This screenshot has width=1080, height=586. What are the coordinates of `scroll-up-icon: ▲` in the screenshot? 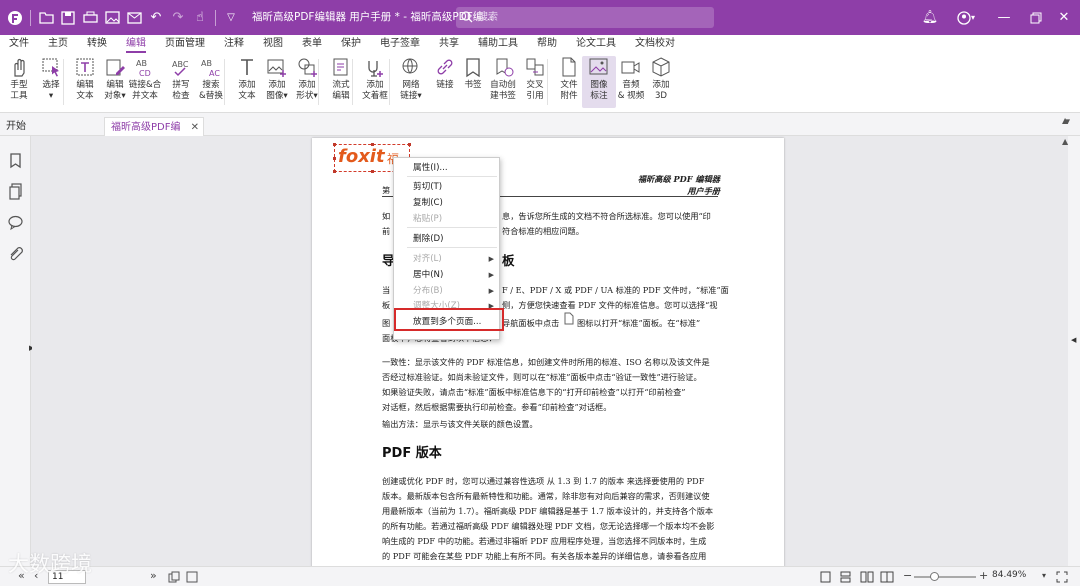 It's located at (1065, 141).